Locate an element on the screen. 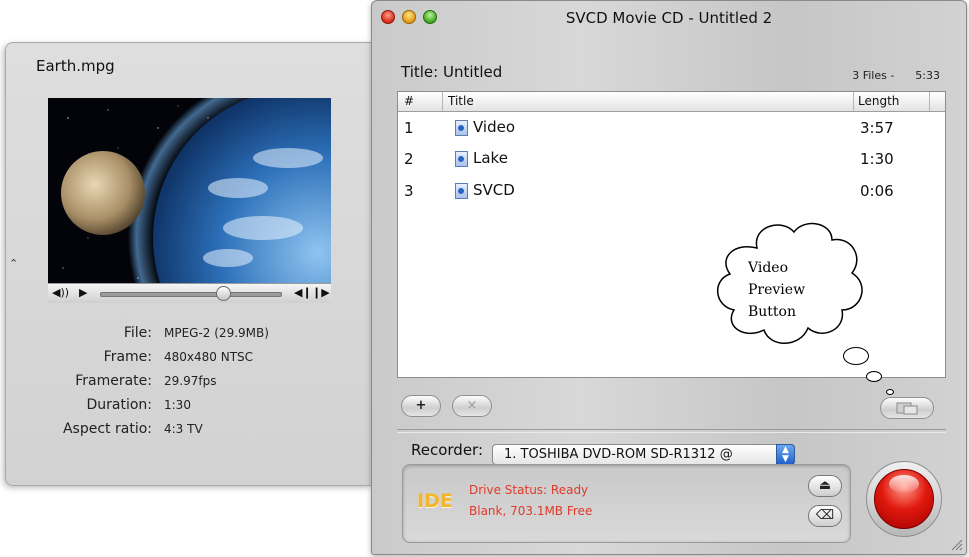 The height and width of the screenshot is (557, 969). eject-button: ⏏ is located at coordinates (825, 486).